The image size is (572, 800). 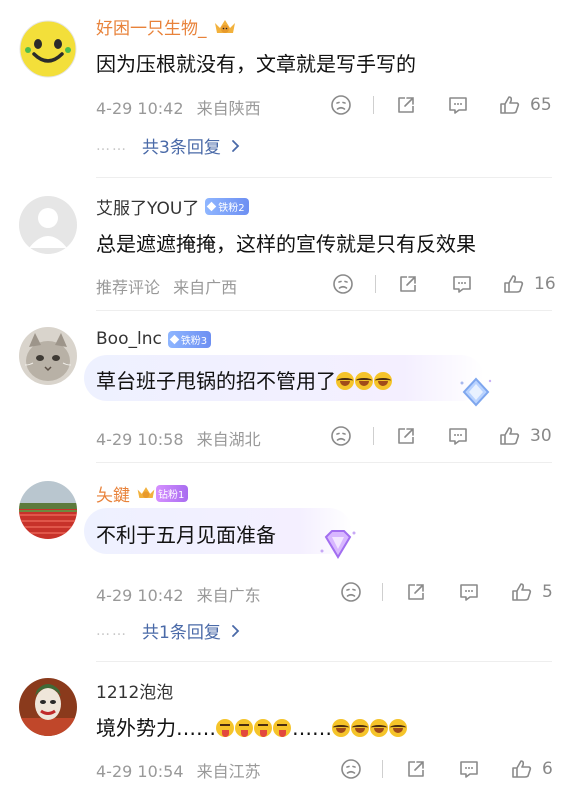 What do you see at coordinates (541, 436) in the screenshot?
I see `like-count: 30` at bounding box center [541, 436].